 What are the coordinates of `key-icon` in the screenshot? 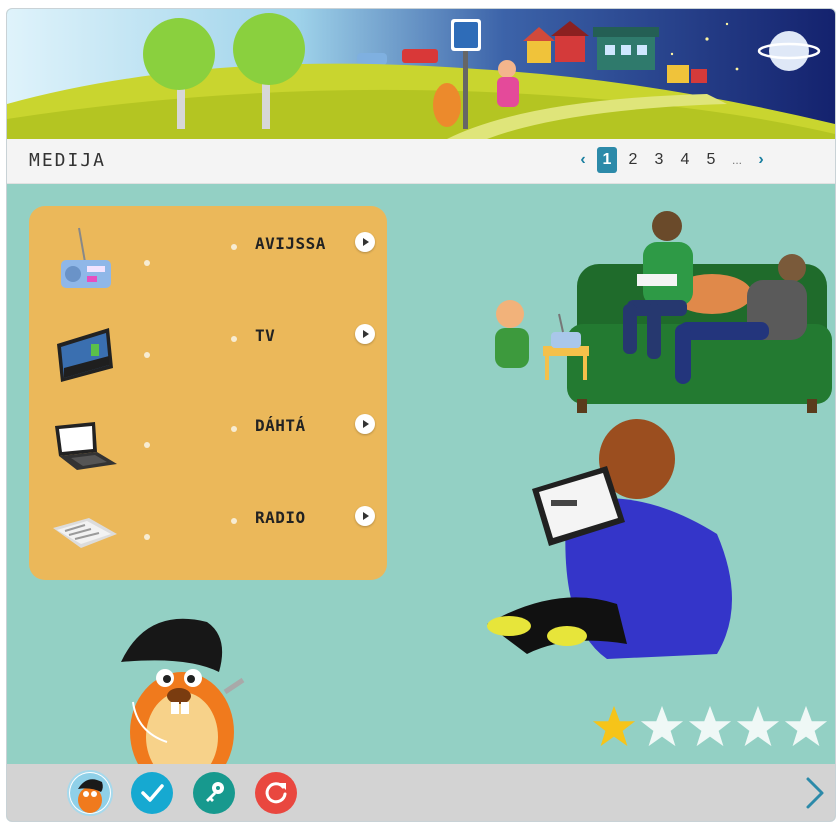 It's located at (215, 792).